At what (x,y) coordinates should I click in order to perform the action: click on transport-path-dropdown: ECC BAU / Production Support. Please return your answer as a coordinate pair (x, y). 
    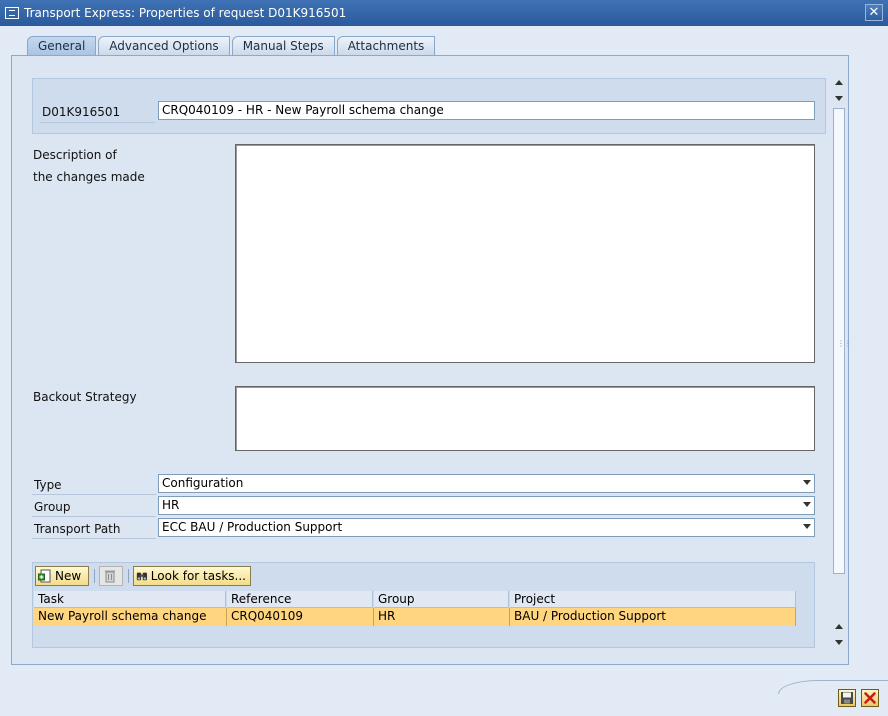
    Looking at the image, I should click on (486, 527).